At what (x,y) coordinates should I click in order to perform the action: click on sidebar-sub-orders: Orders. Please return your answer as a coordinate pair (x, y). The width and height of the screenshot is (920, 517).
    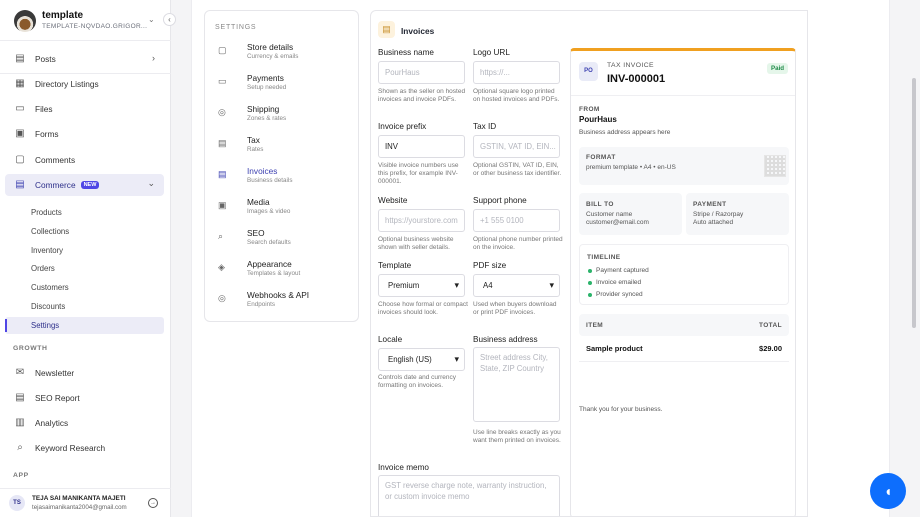
    Looking at the image, I should click on (84, 268).